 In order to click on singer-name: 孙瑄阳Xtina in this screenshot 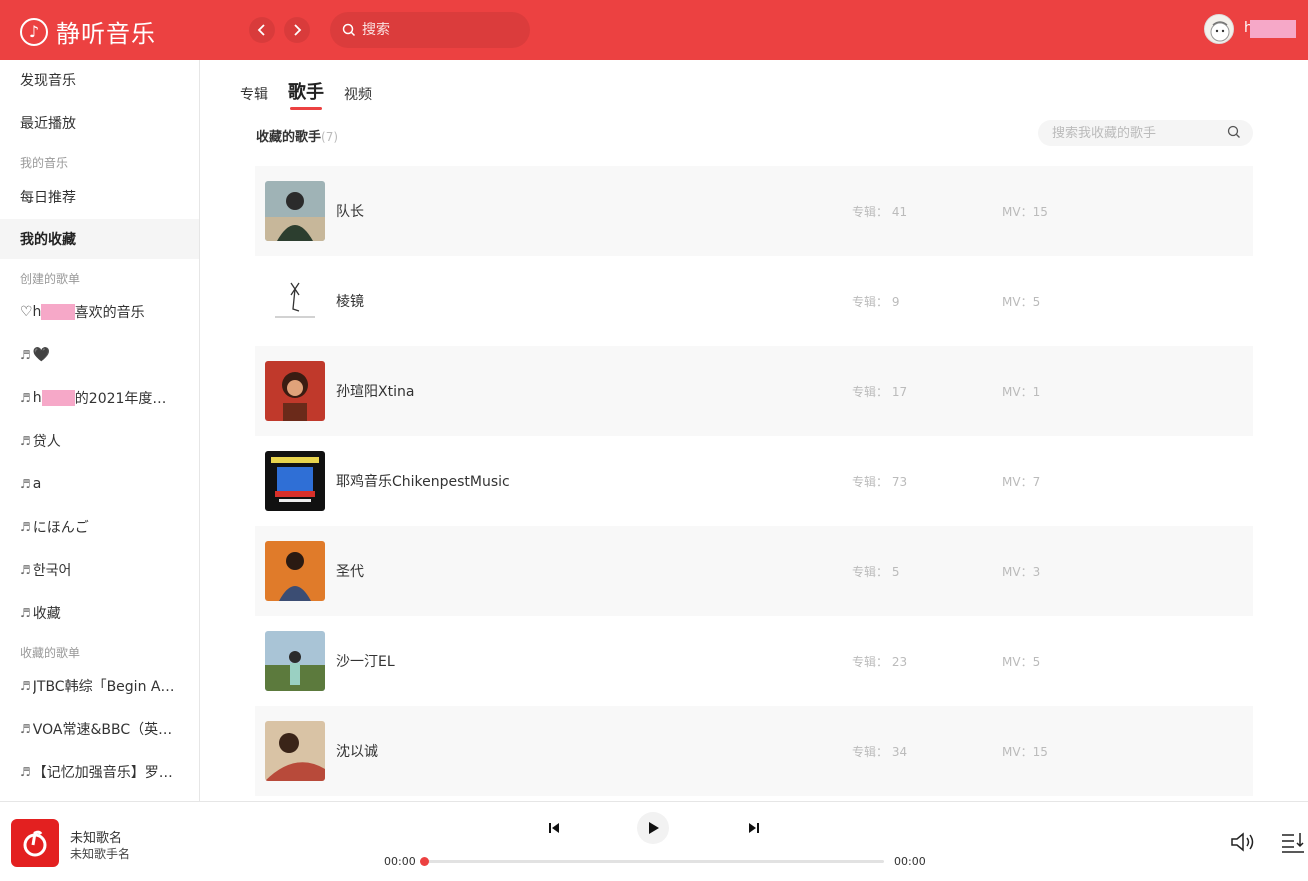, I will do `click(375, 391)`.